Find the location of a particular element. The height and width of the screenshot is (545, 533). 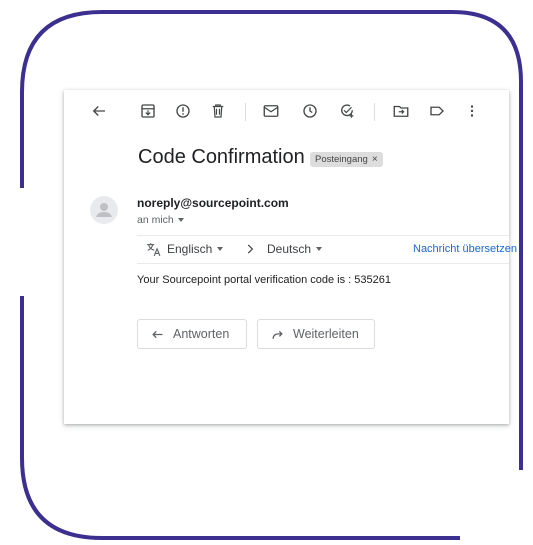

person-icon is located at coordinates (104, 210).